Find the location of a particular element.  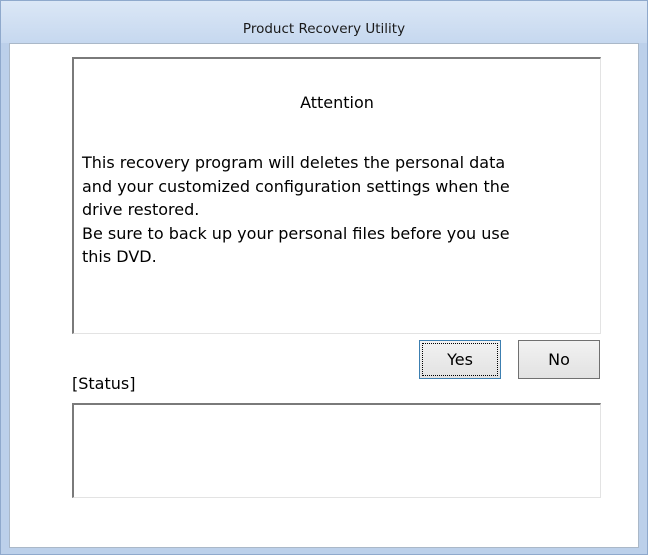

attention-heading: Attention is located at coordinates (337, 102).